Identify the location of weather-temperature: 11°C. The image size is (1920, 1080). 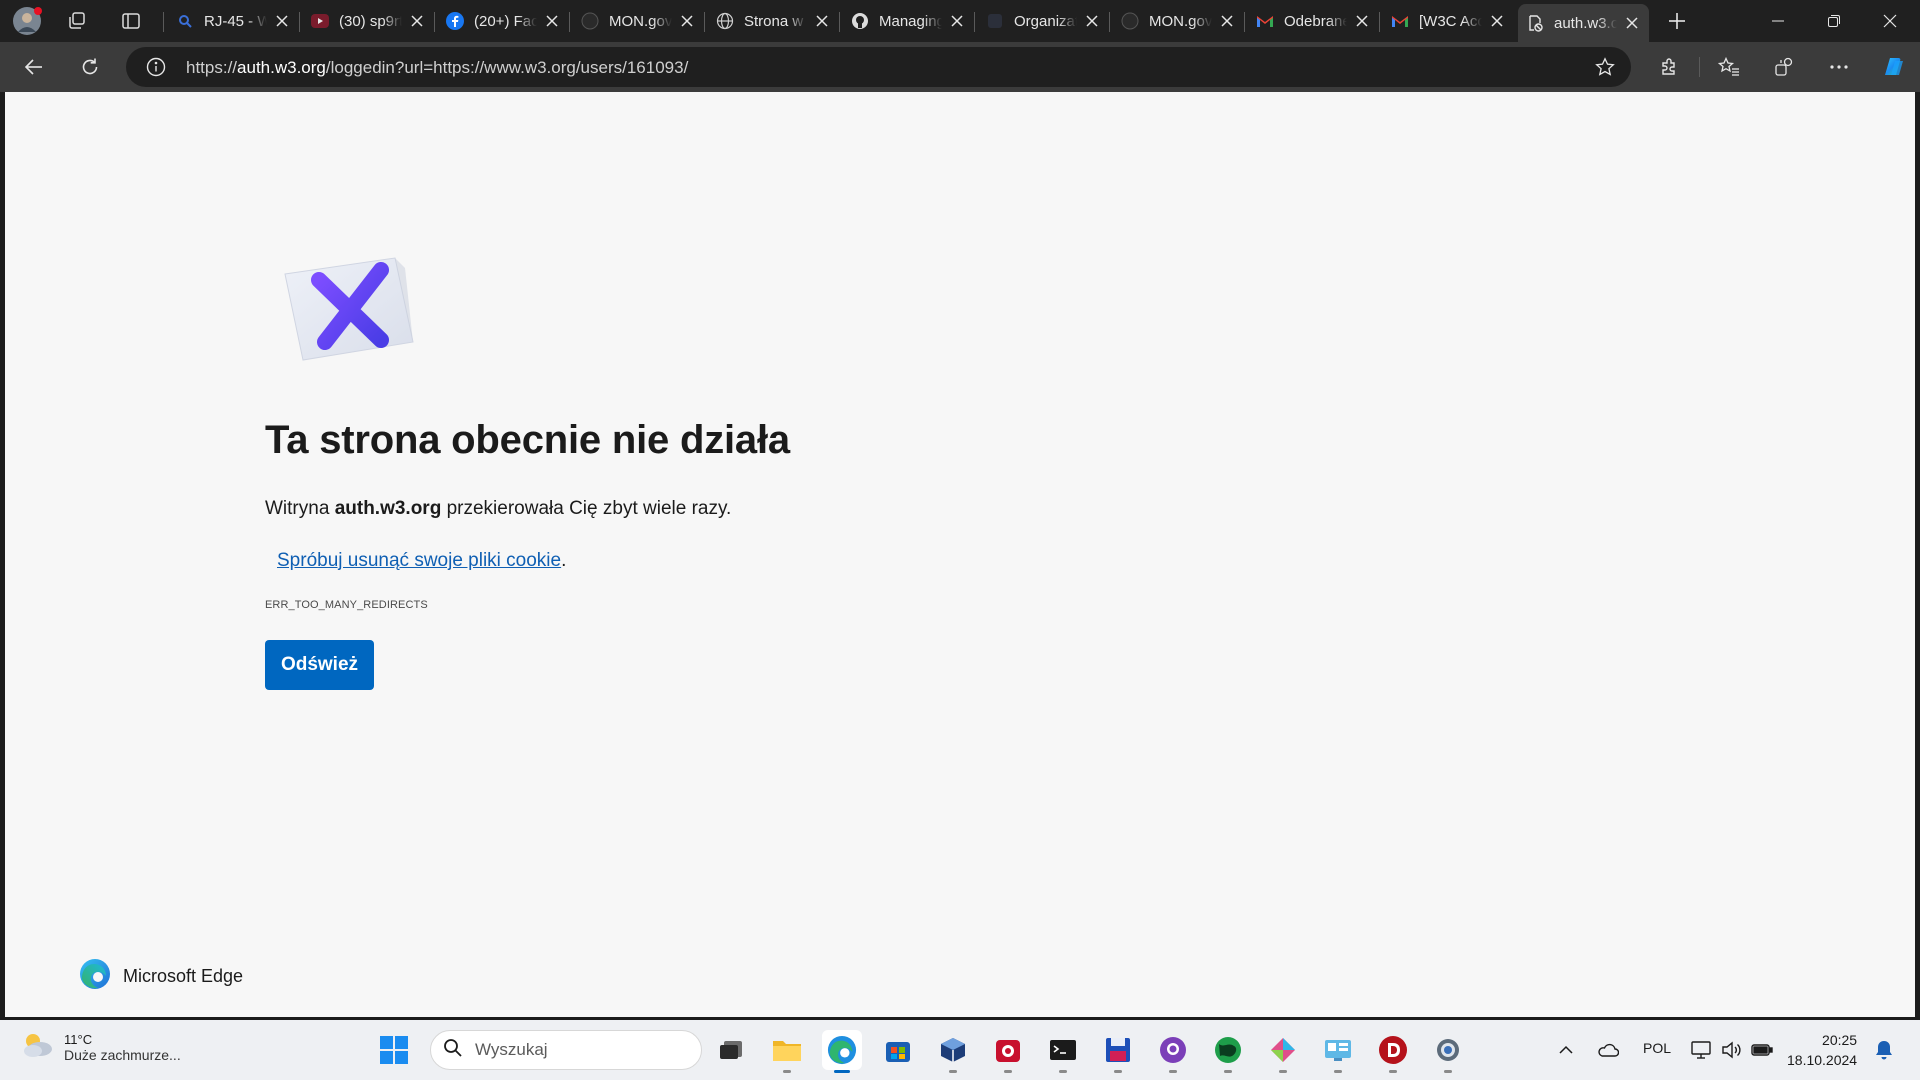
(78, 1039).